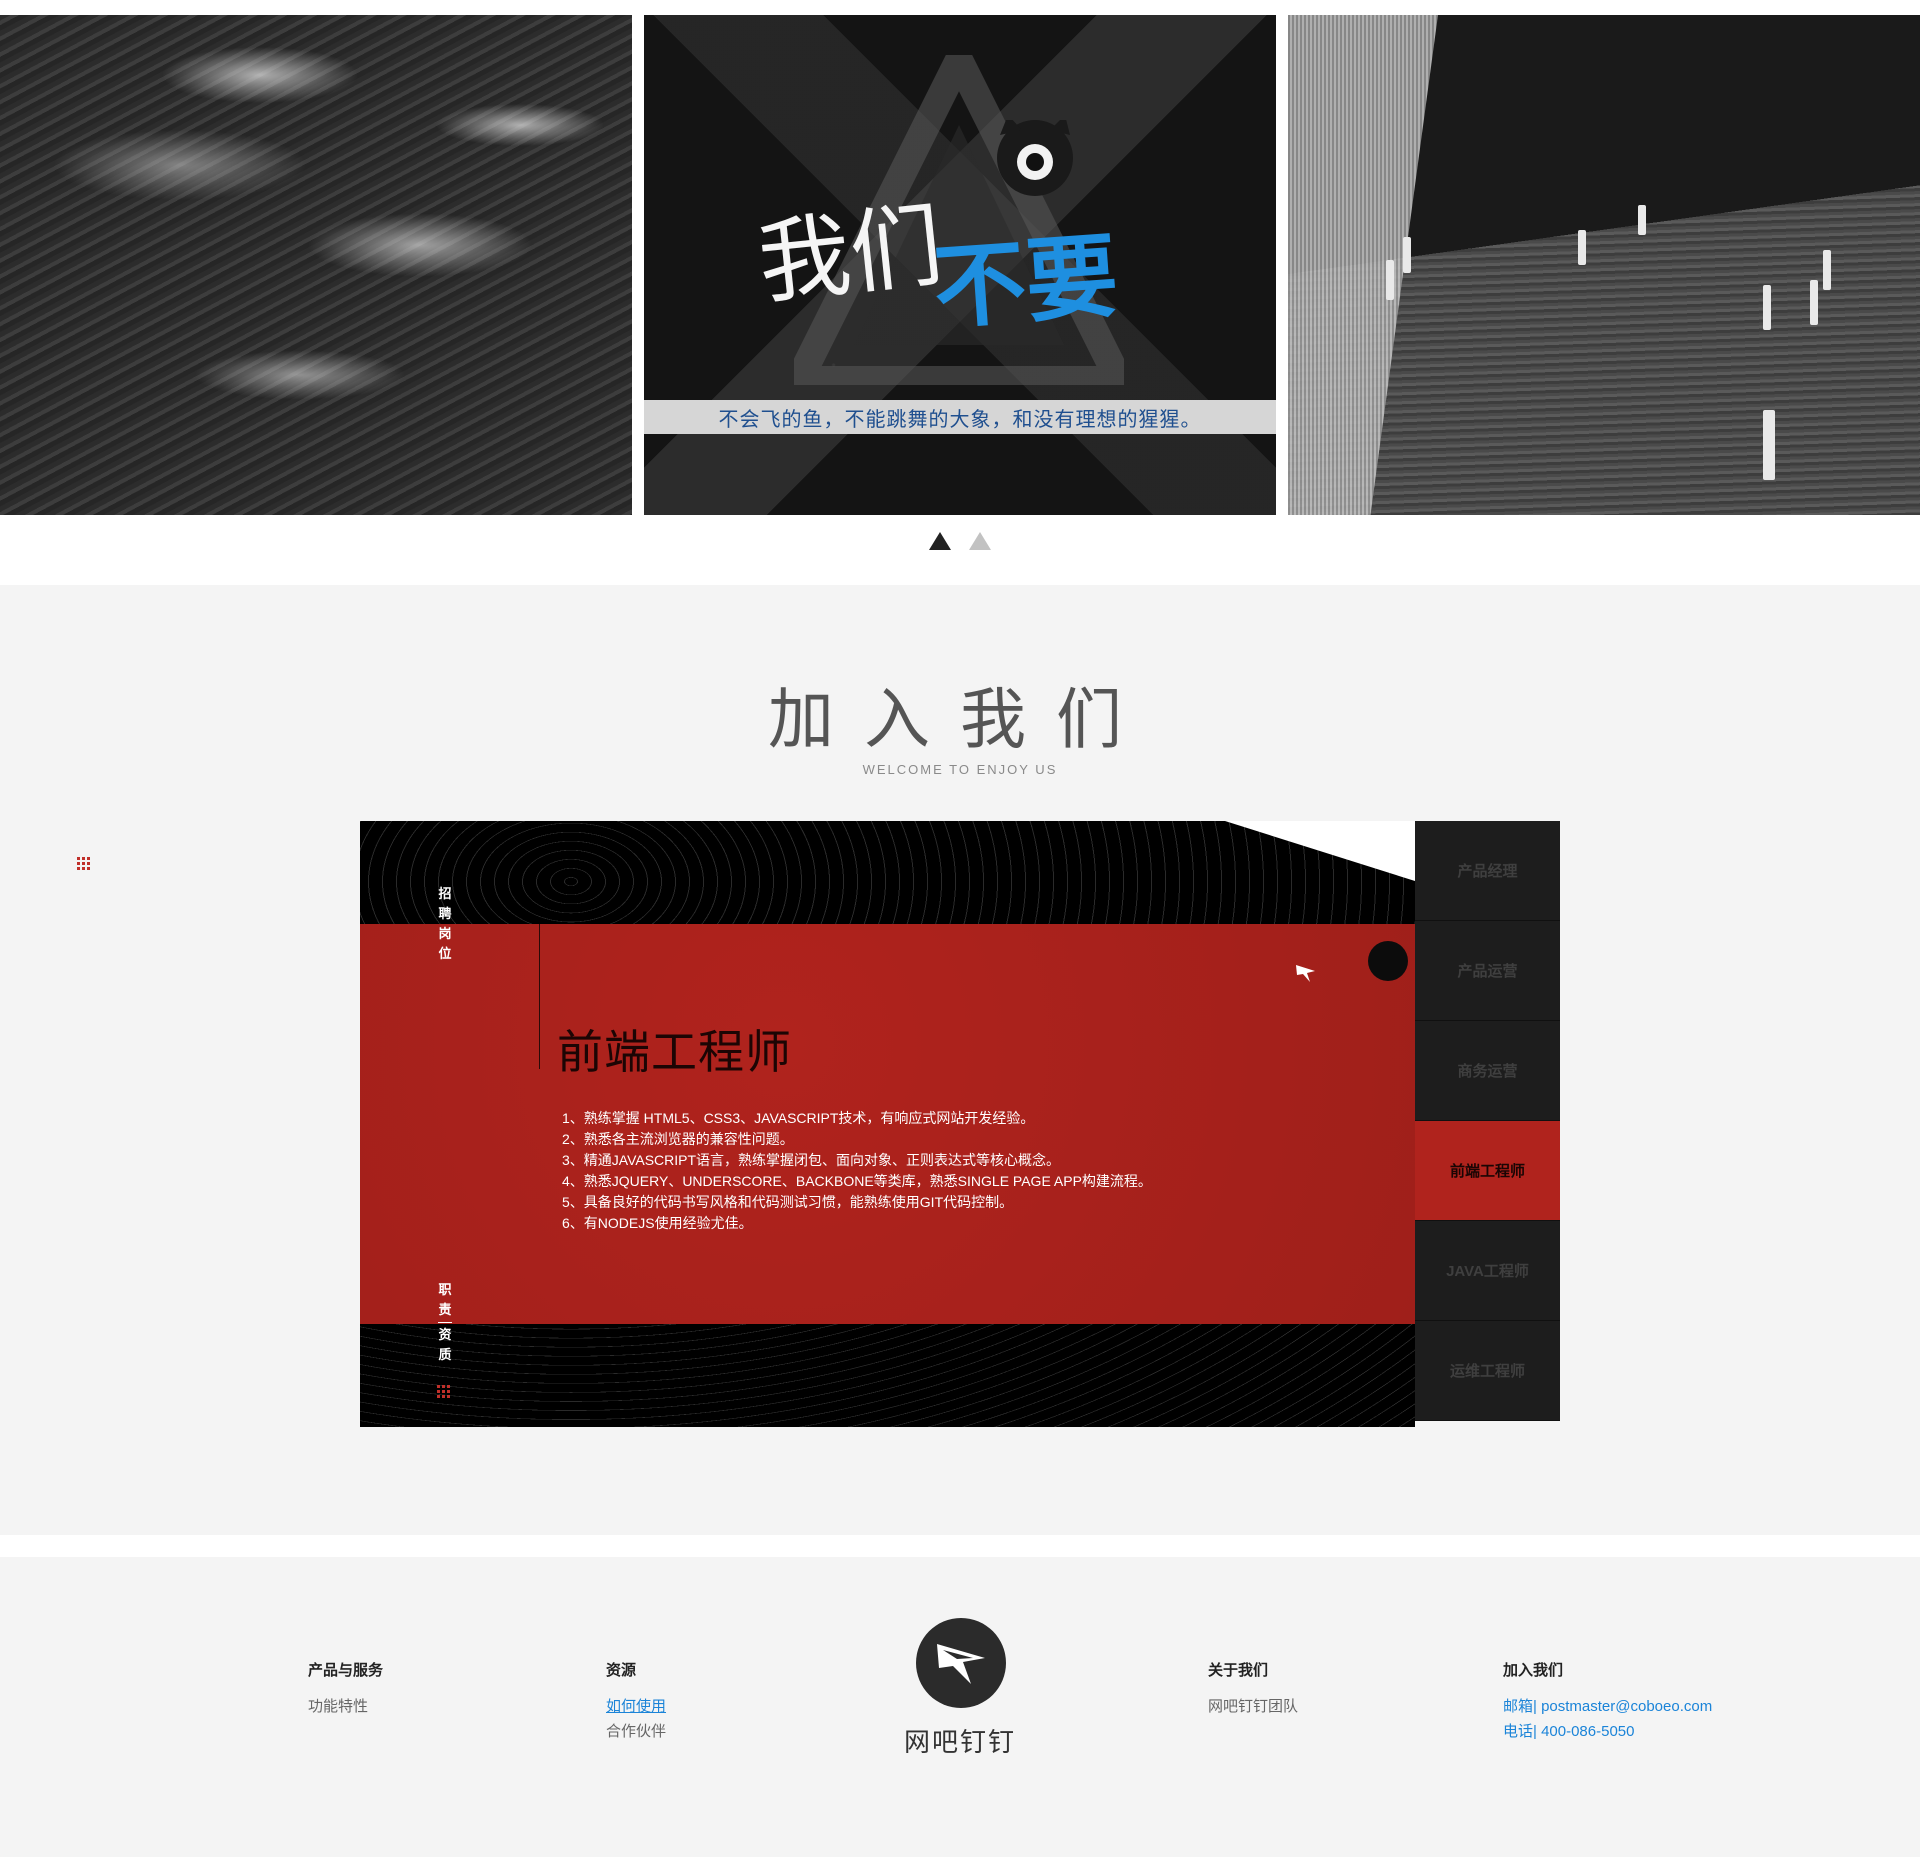 The width and height of the screenshot is (1920, 1857). What do you see at coordinates (636, 1731) in the screenshot?
I see `footer-link-partners: 合作伙伴` at bounding box center [636, 1731].